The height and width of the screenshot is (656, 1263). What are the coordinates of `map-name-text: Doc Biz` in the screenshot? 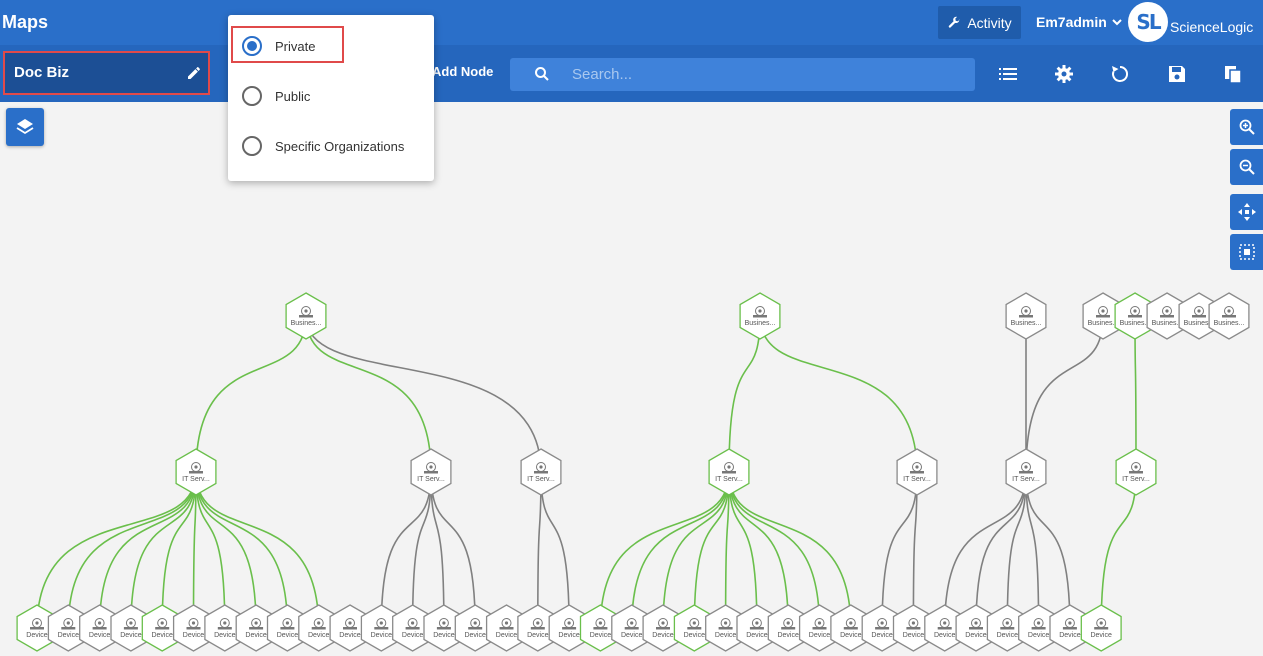 It's located at (42, 72).